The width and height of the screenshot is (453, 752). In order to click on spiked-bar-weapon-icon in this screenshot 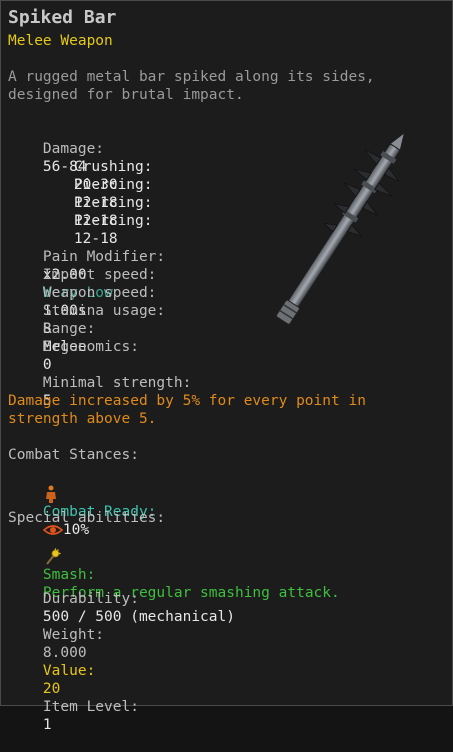, I will do `click(341, 228)`.